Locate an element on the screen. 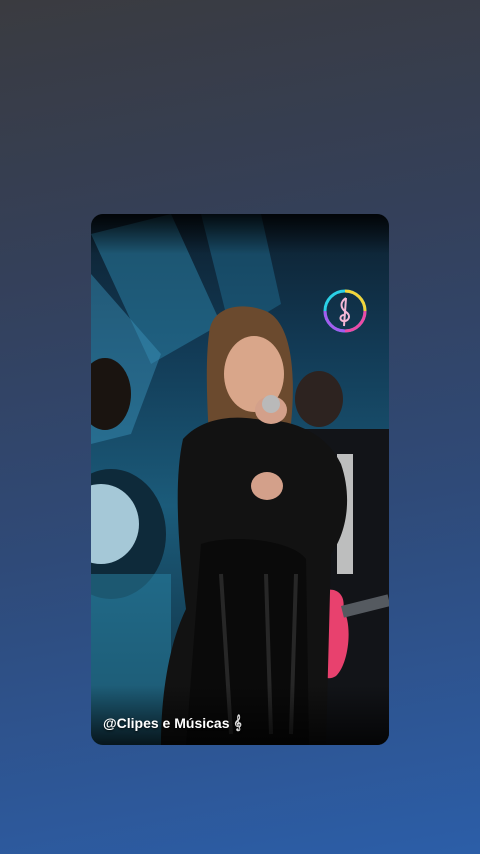 This screenshot has width=480, height=854. treble-clef-logo-icon is located at coordinates (345, 311).